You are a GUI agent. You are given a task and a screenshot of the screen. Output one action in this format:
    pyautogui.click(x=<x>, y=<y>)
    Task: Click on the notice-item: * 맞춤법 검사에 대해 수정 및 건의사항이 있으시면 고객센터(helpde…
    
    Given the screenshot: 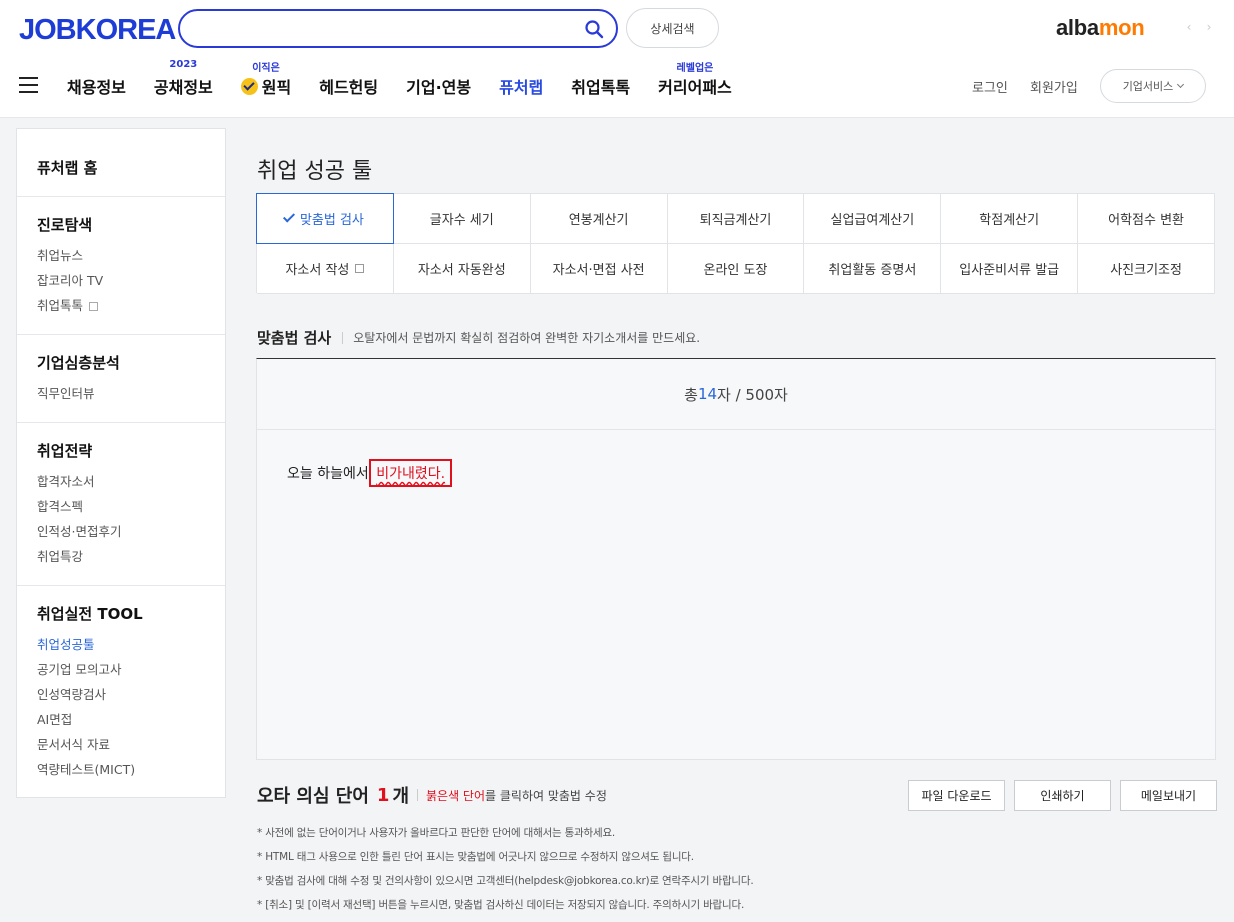 What is the action you would take?
    pyautogui.click(x=505, y=881)
    